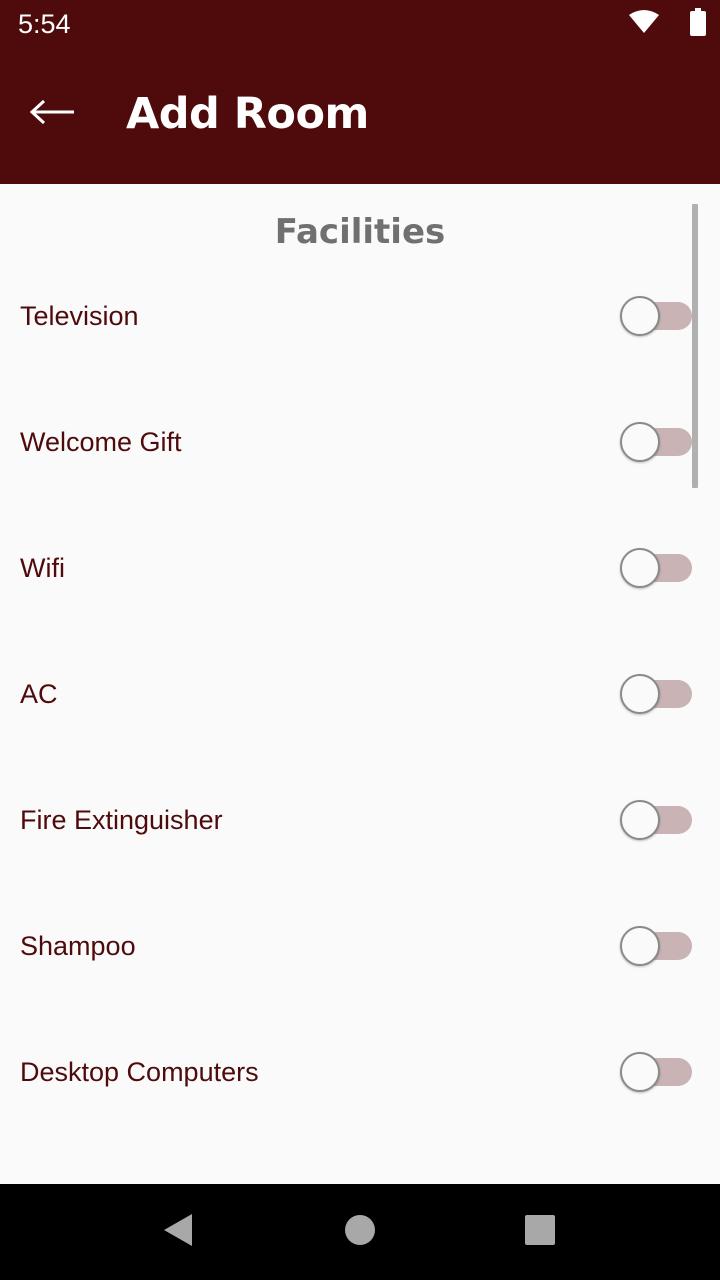 The image size is (720, 1280). I want to click on fire-extinguisher-switch, so click(657, 820).